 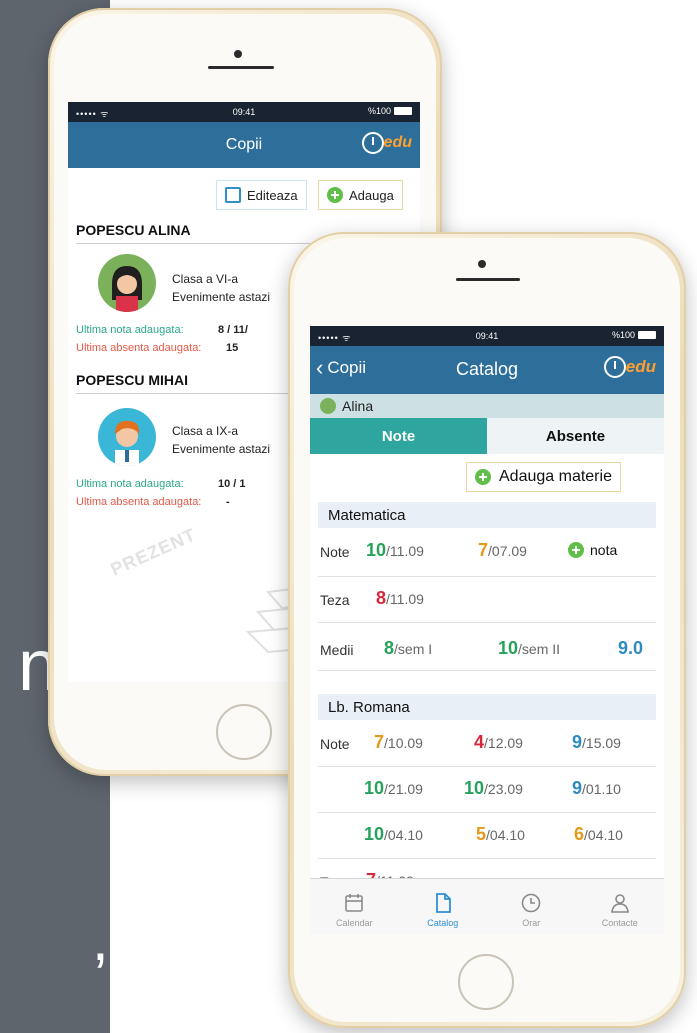 I want to click on back-phone-home-button, so click(x=244, y=732).